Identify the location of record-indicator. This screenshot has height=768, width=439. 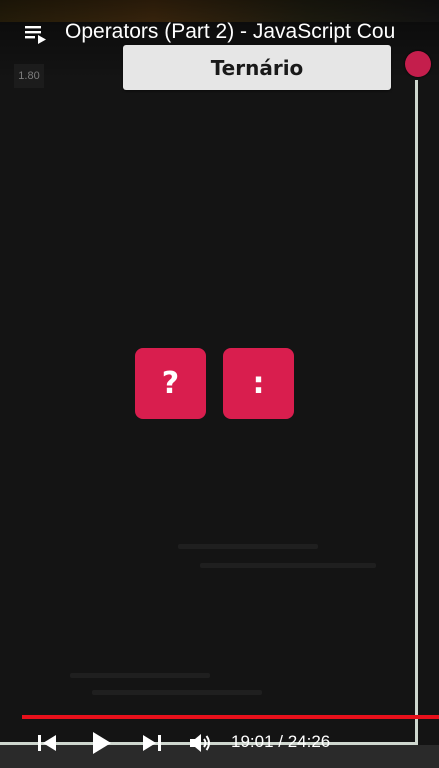
(418, 64).